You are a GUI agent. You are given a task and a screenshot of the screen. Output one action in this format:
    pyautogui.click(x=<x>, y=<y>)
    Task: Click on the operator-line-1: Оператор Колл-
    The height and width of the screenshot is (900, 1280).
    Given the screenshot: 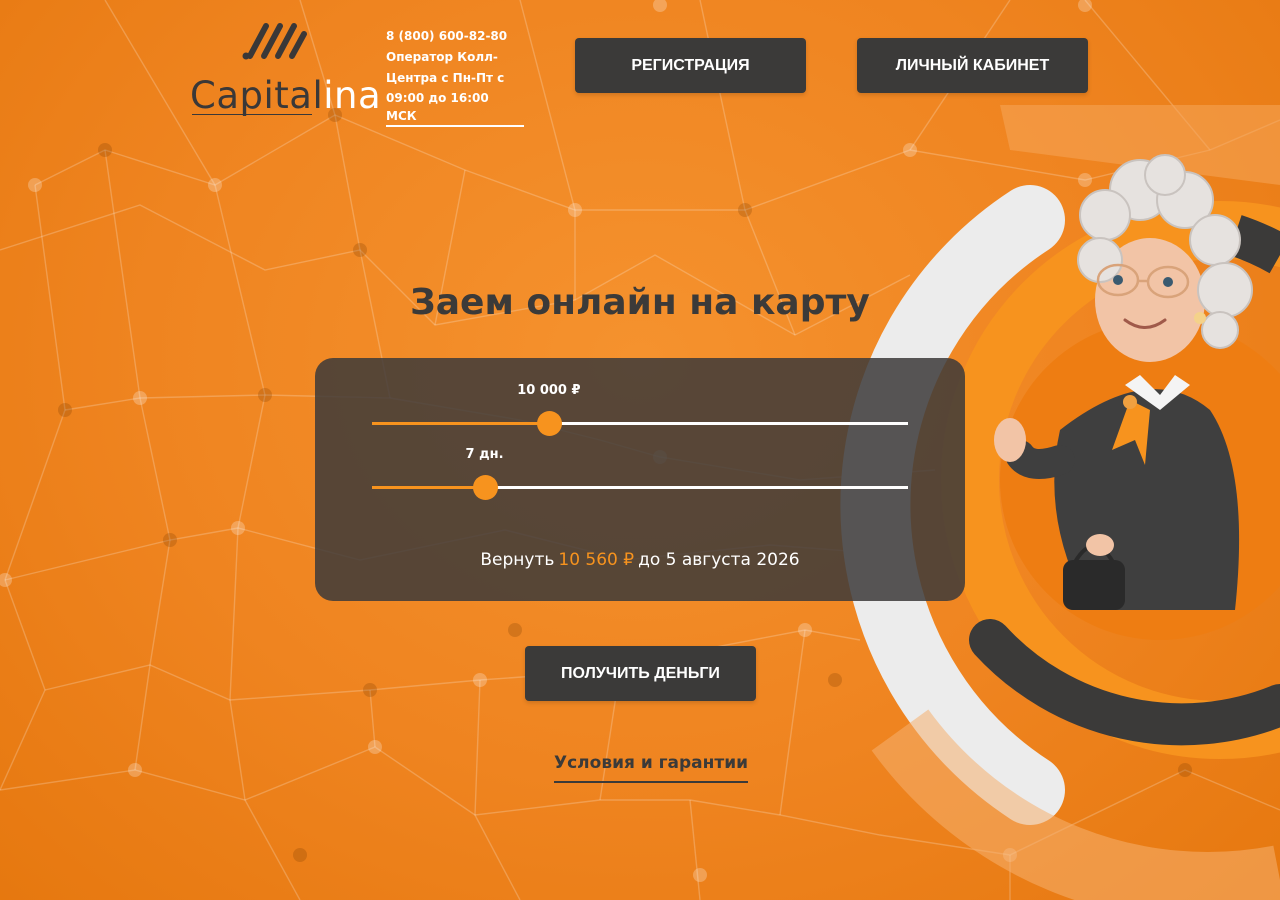 What is the action you would take?
    pyautogui.click(x=442, y=57)
    